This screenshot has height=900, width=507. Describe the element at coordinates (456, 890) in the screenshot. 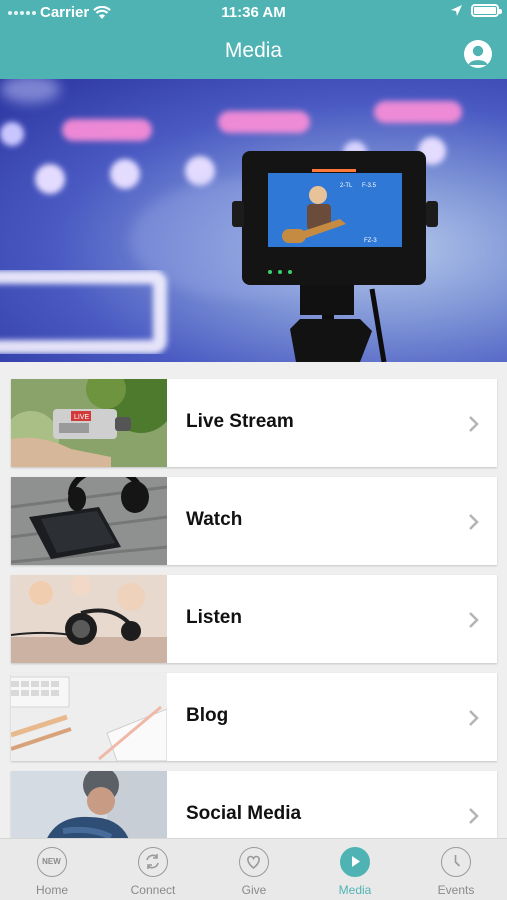

I see `tab-label: Events` at that location.